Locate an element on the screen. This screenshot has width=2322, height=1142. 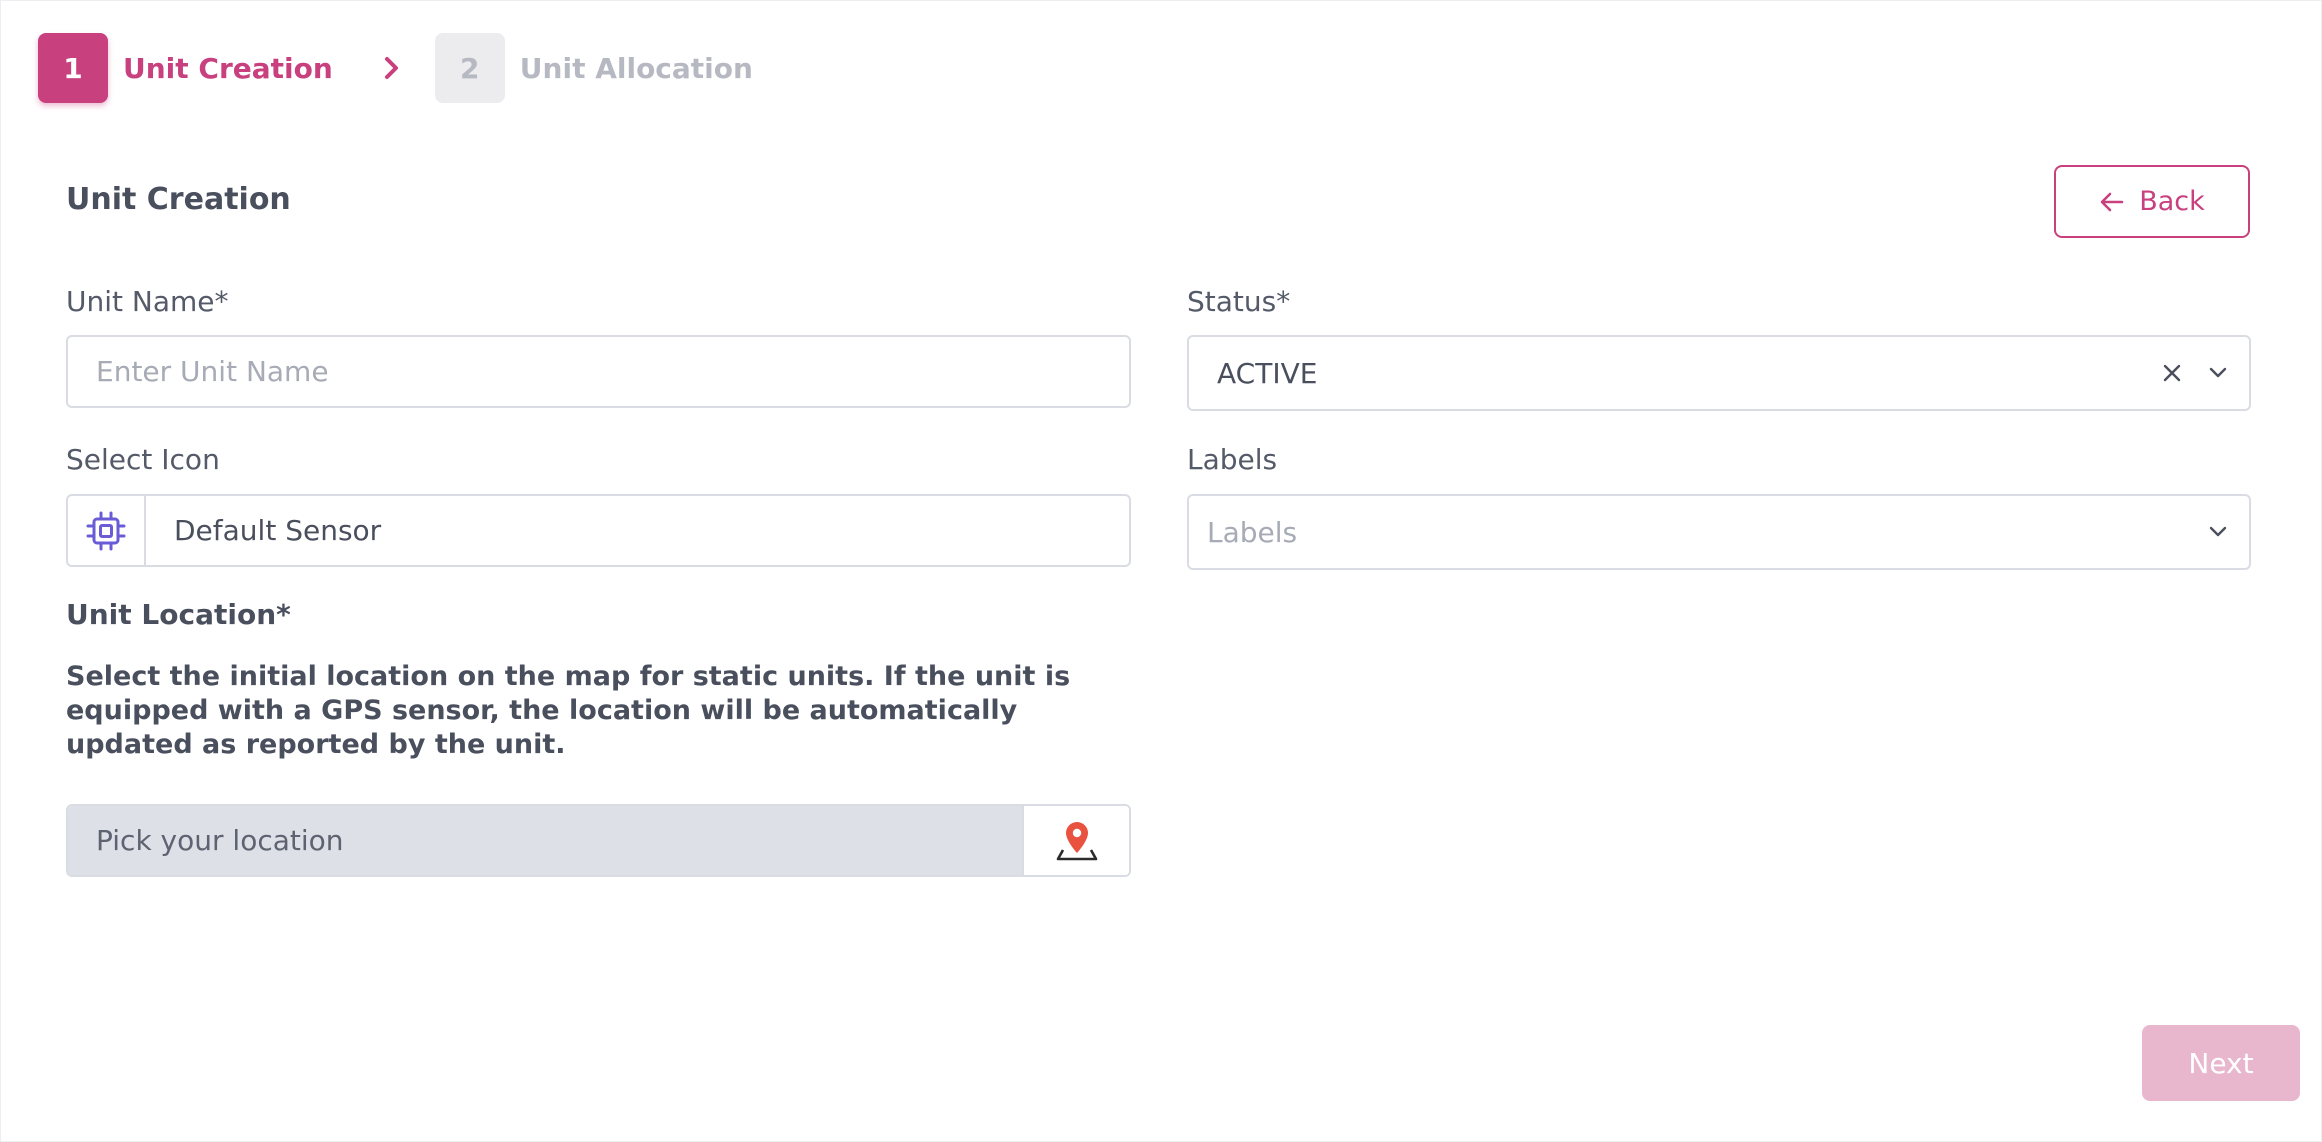
chevron-right-icon is located at coordinates (392, 68).